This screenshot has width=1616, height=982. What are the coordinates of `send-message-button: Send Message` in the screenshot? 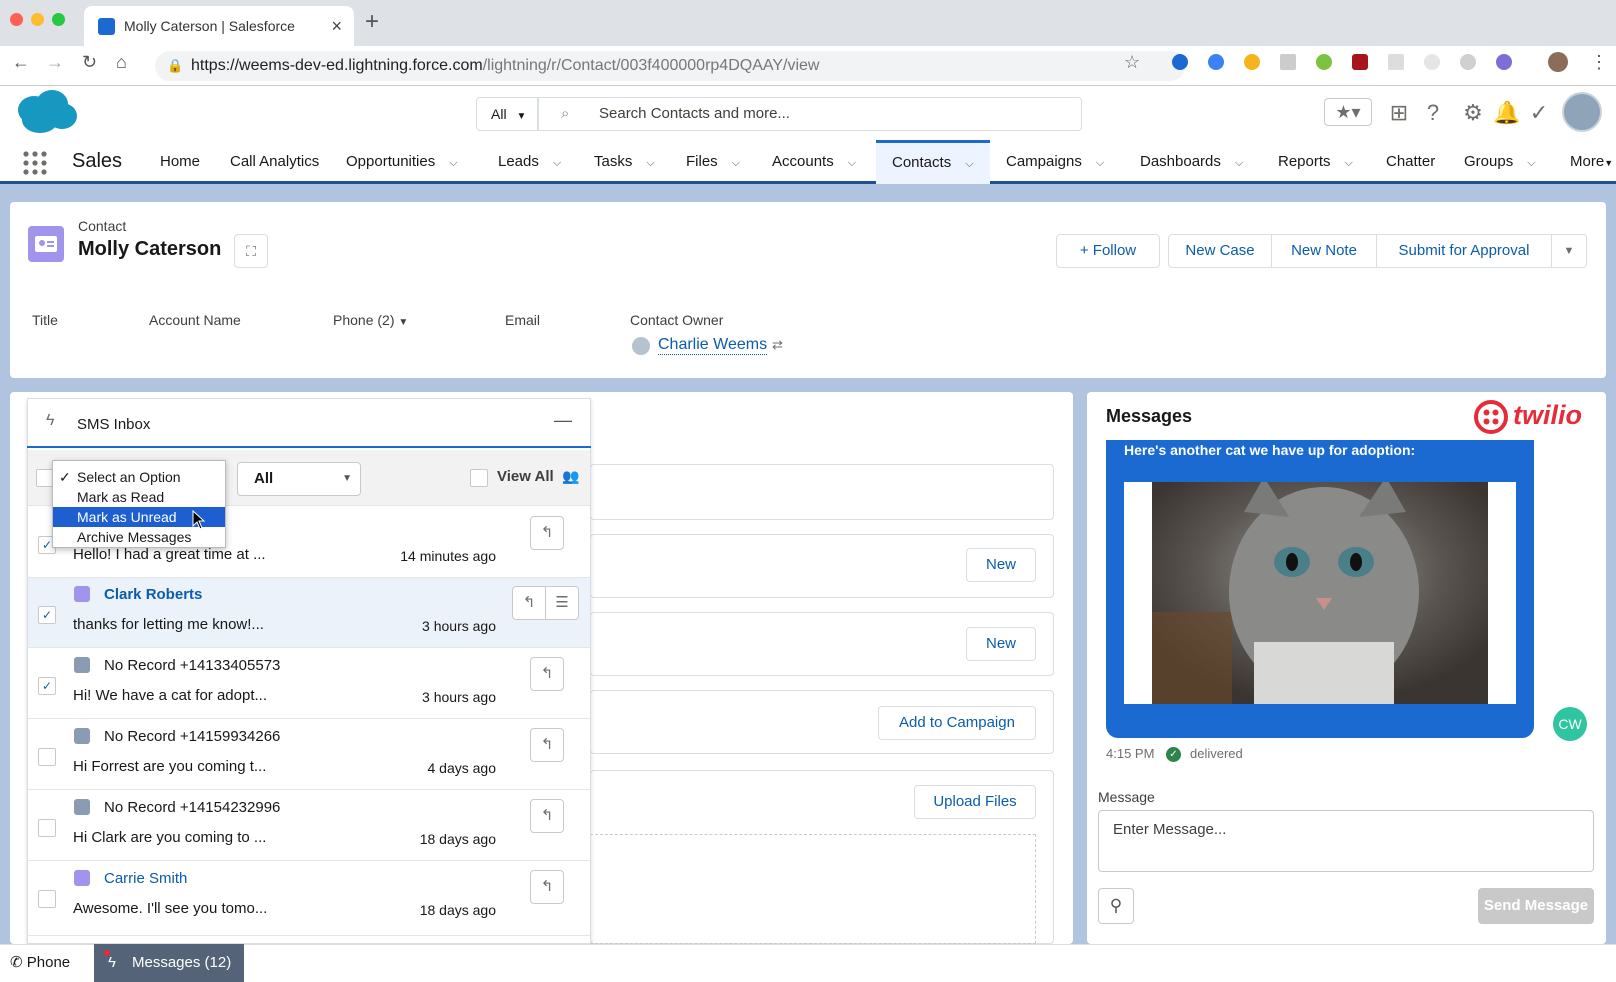 It's located at (1536, 906).